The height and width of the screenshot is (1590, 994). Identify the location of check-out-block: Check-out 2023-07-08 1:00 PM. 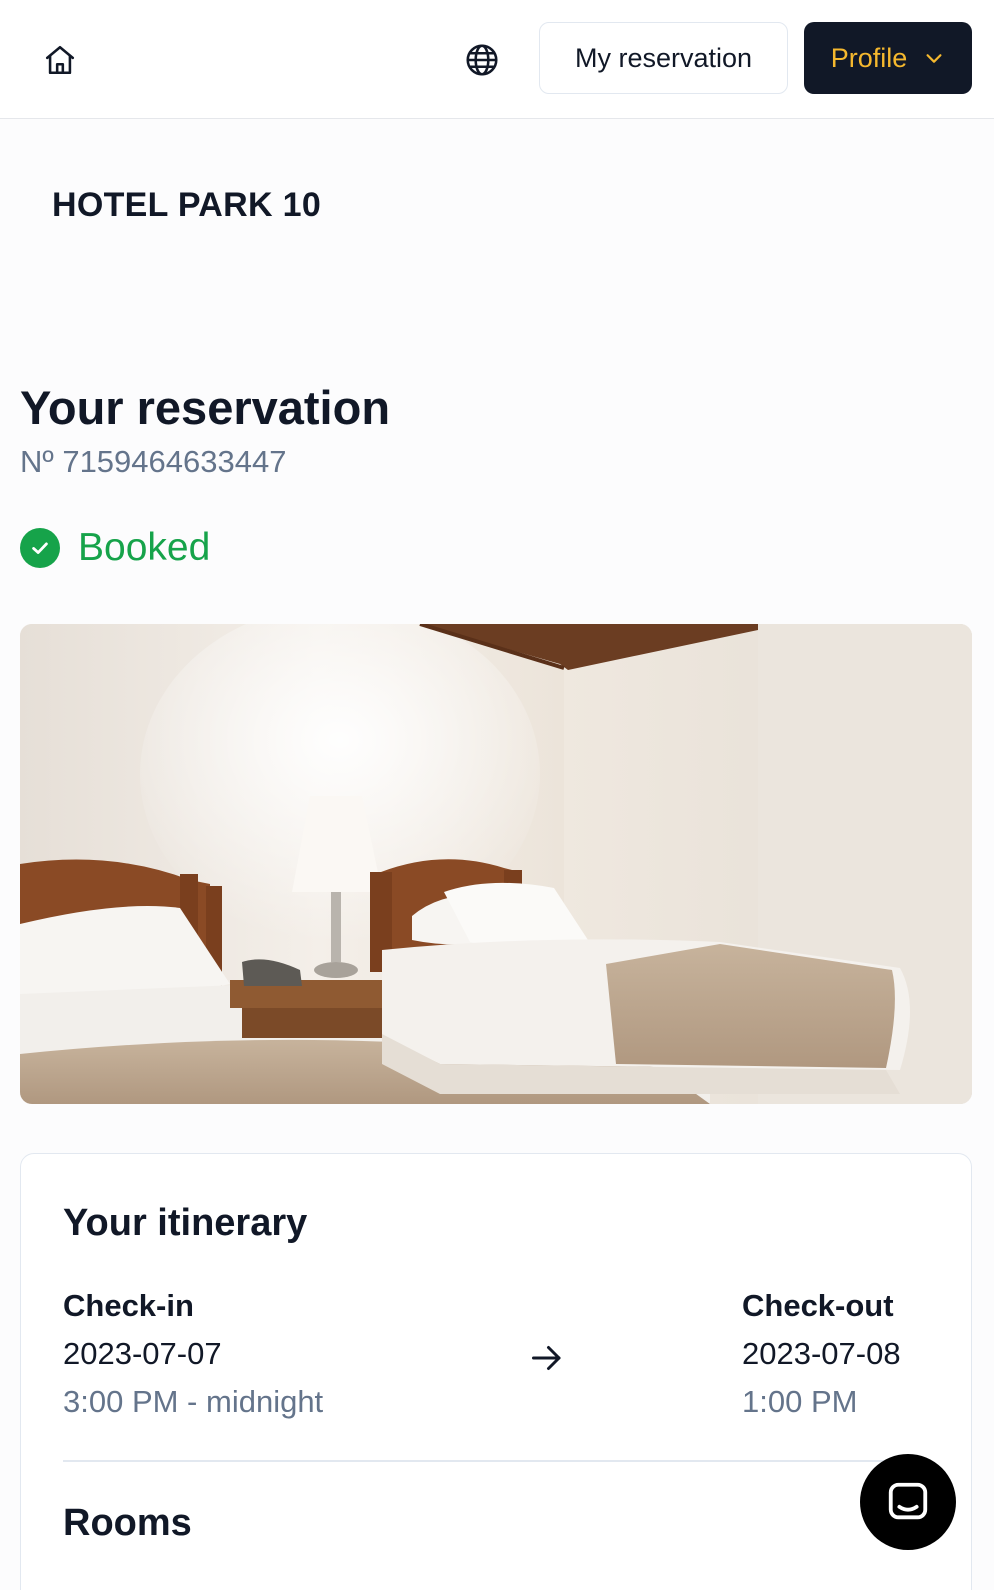
(821, 1356).